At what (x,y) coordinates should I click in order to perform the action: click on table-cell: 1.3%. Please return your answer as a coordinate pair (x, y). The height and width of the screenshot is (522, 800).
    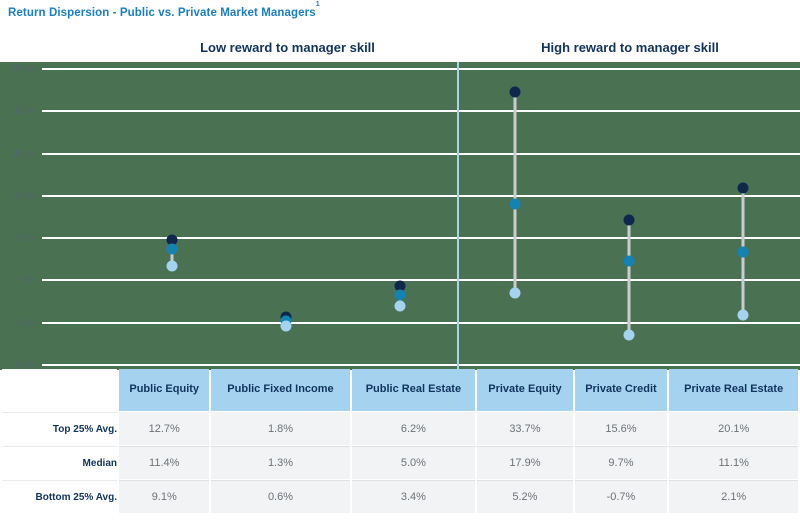
    Looking at the image, I should click on (280, 462).